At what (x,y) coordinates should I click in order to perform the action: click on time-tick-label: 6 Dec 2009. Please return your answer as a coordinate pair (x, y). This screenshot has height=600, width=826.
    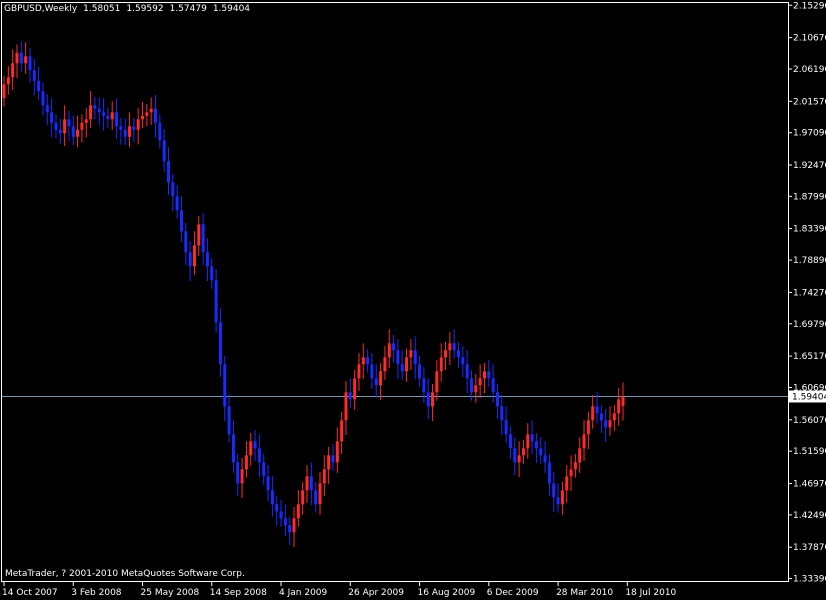
    Looking at the image, I should click on (513, 593).